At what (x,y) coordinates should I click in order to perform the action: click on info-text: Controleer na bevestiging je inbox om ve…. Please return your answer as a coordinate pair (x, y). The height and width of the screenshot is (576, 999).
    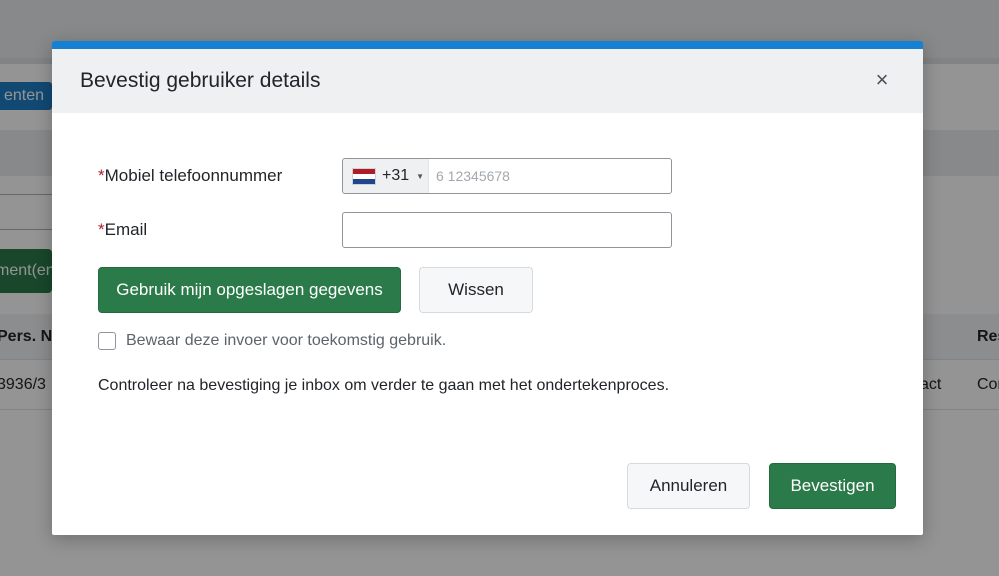
    Looking at the image, I should click on (384, 385).